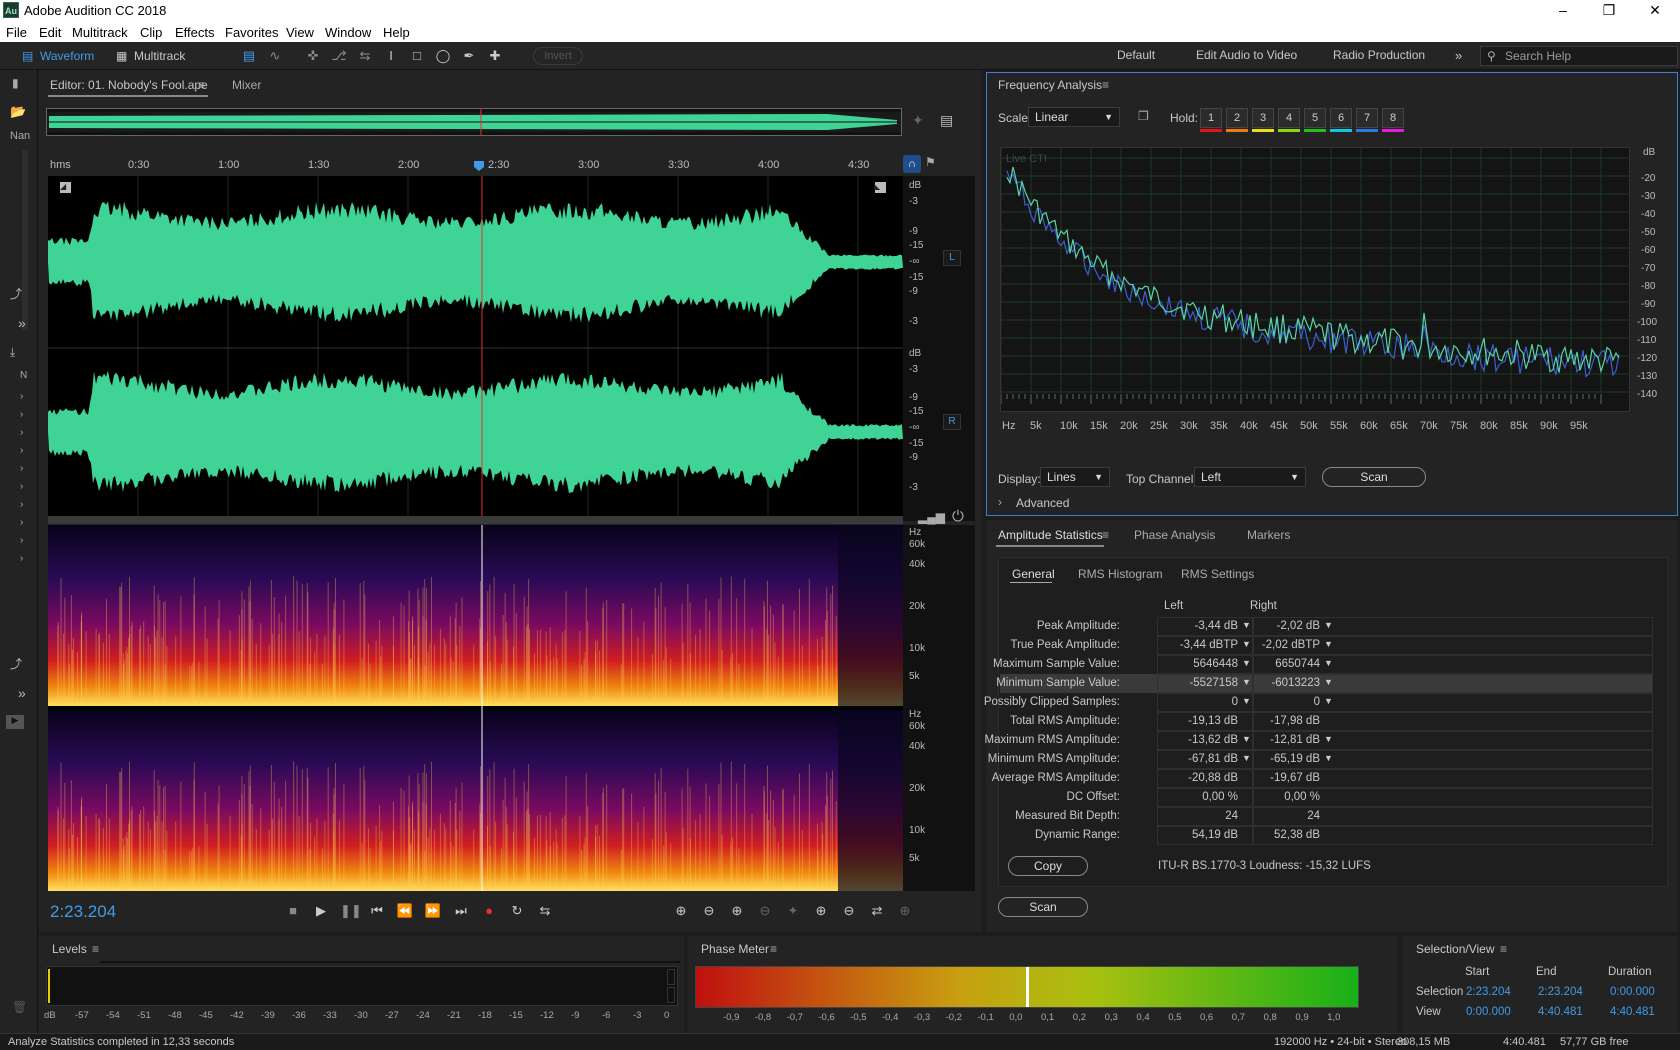 This screenshot has height=1050, width=1680. I want to click on stat-right-value: 6650744, so click(1284, 664).